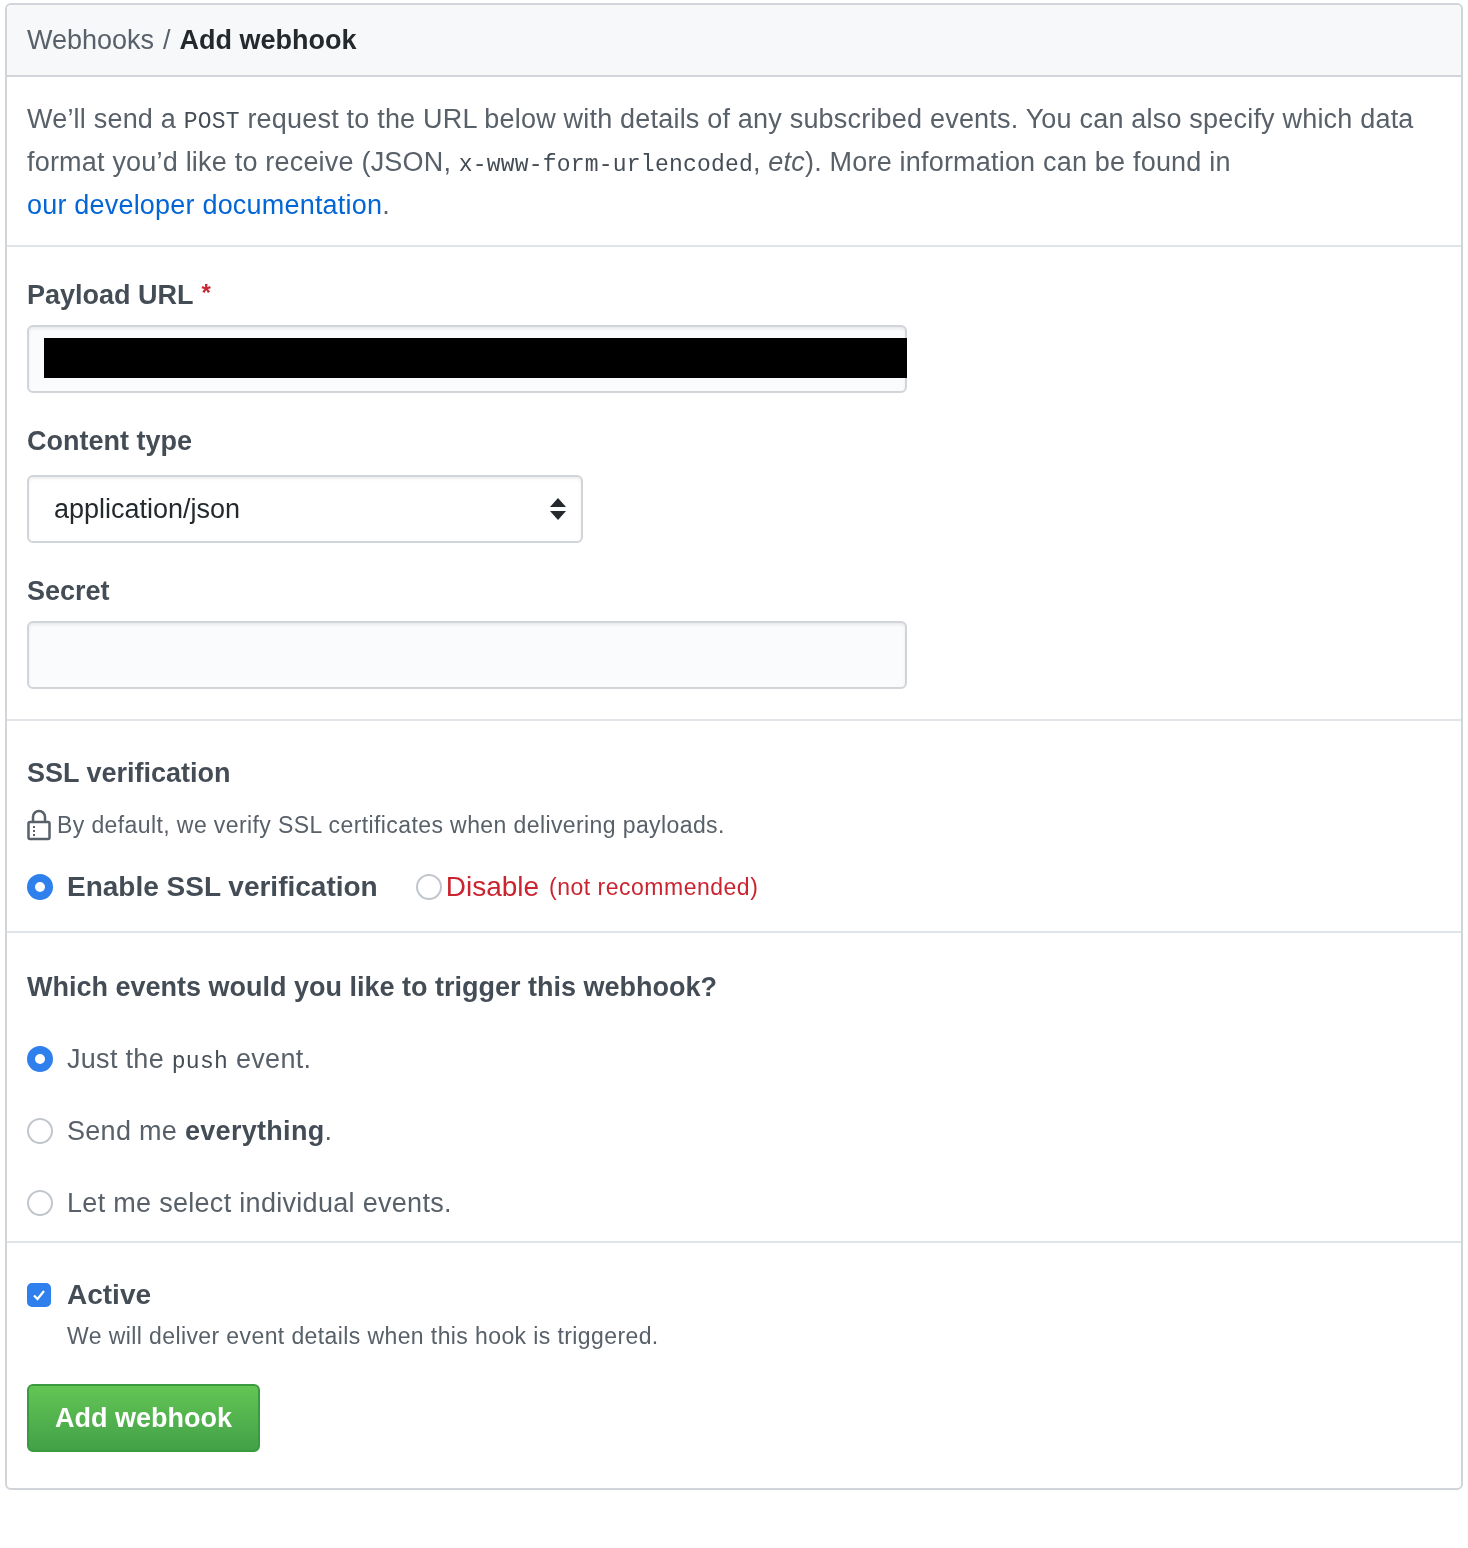 The image size is (1468, 1548). What do you see at coordinates (492, 887) in the screenshot?
I see `radio-label: Disable` at bounding box center [492, 887].